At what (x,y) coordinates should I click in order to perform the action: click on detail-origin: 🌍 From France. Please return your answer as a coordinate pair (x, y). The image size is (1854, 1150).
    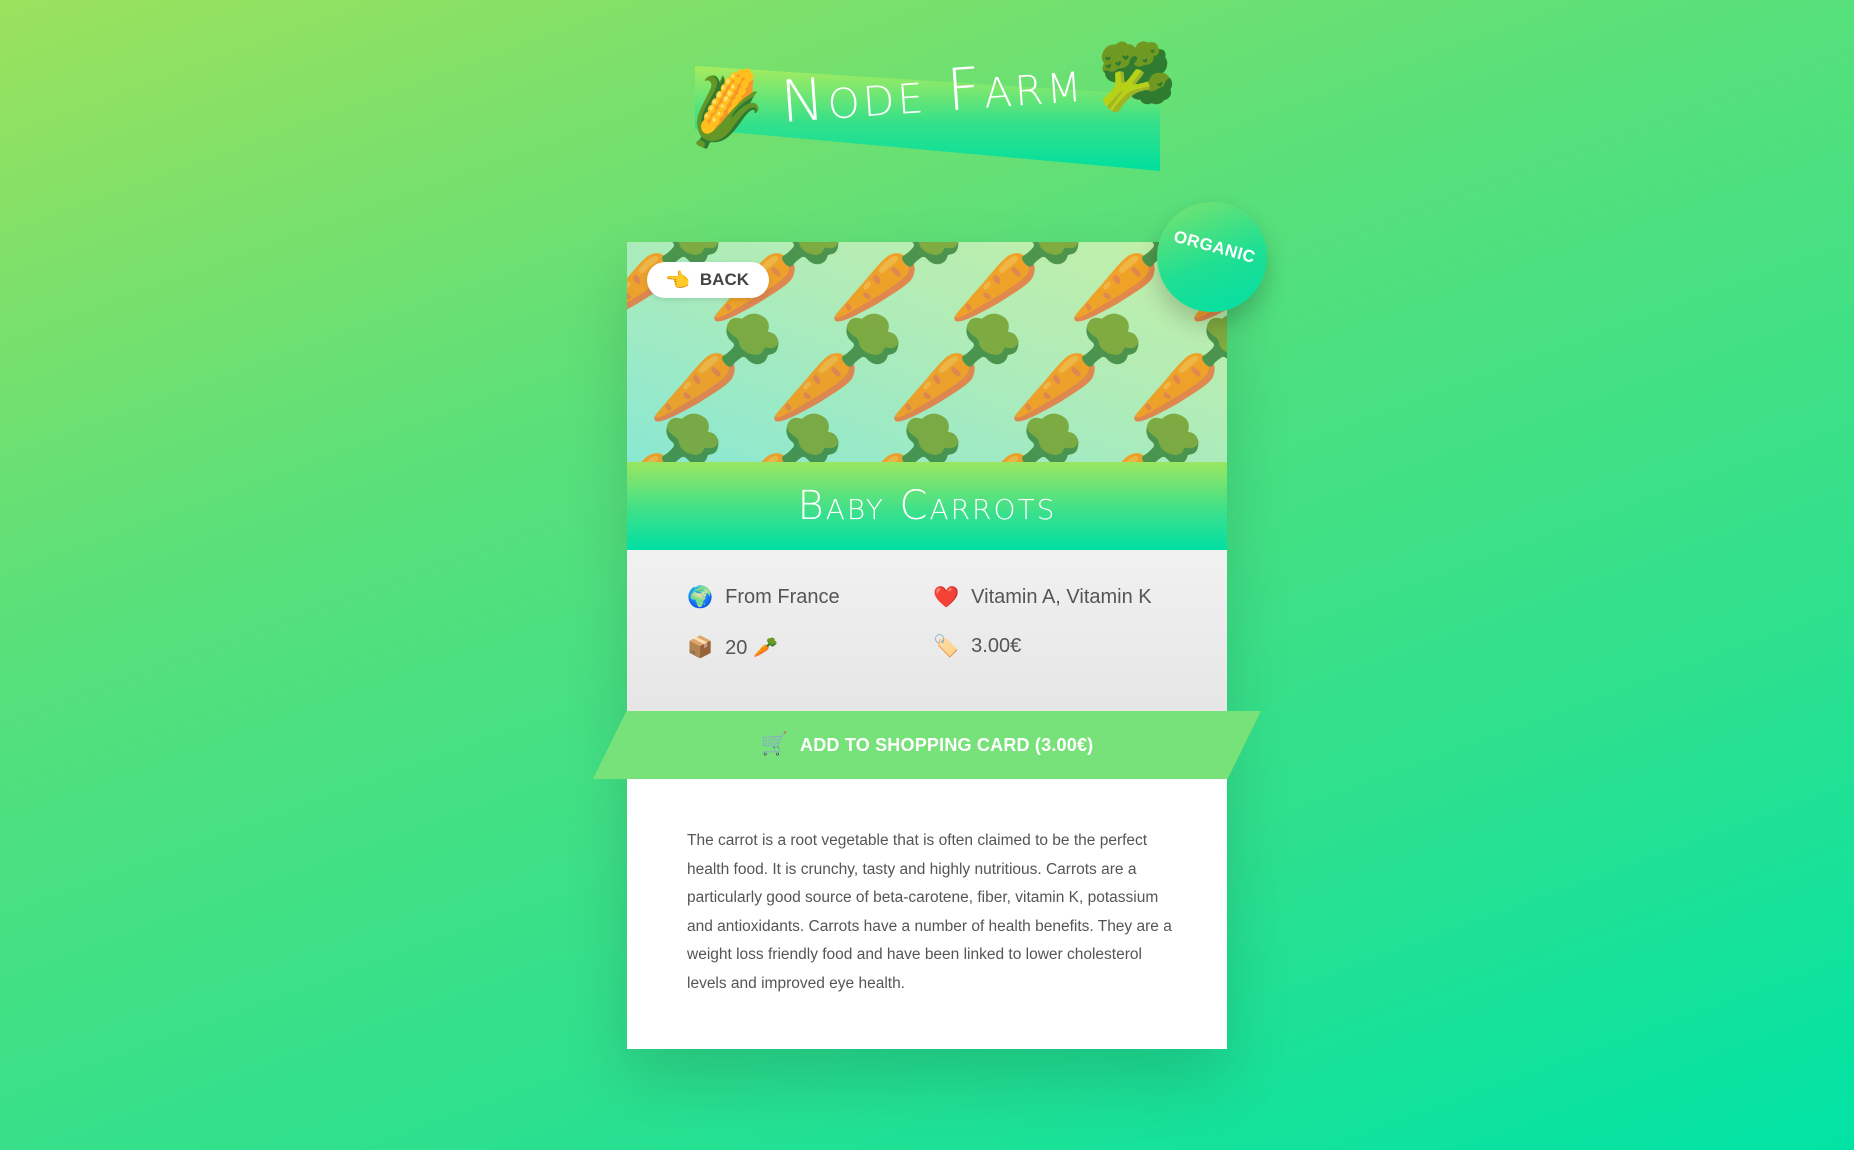
    Looking at the image, I should click on (763, 597).